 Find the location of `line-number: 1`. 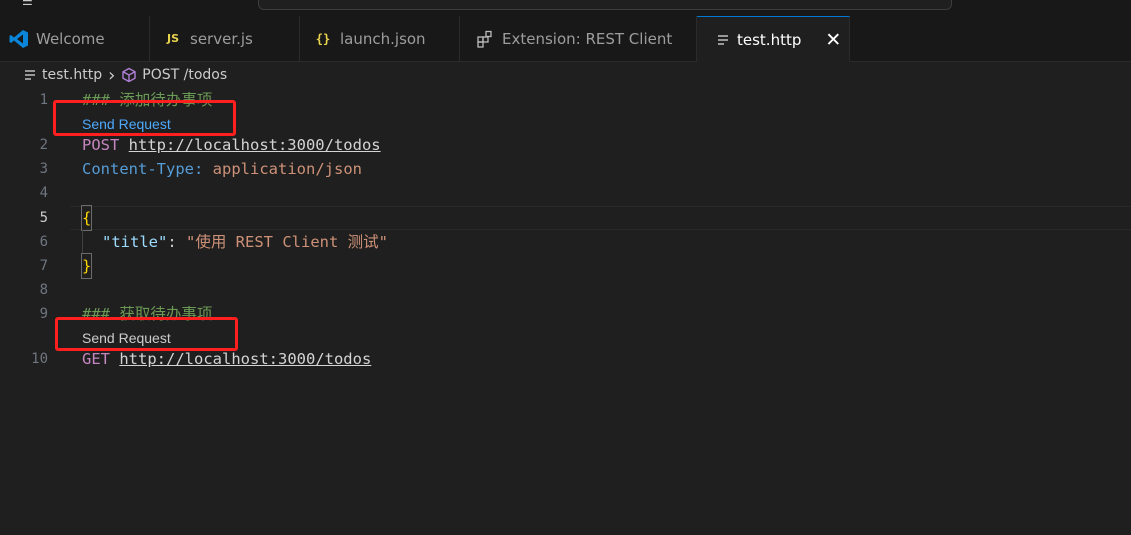

line-number: 1 is located at coordinates (43, 100).